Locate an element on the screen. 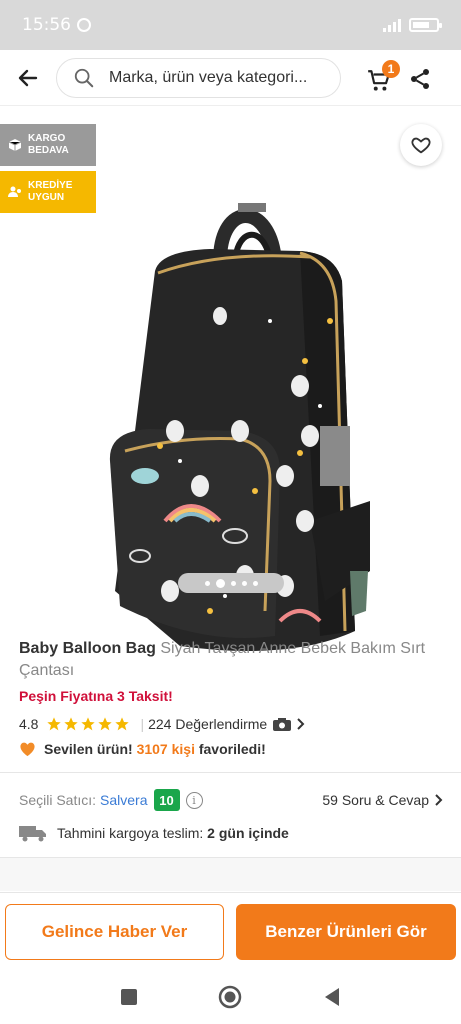 This screenshot has height=1024, width=461. home-circle-icon is located at coordinates (230, 997).